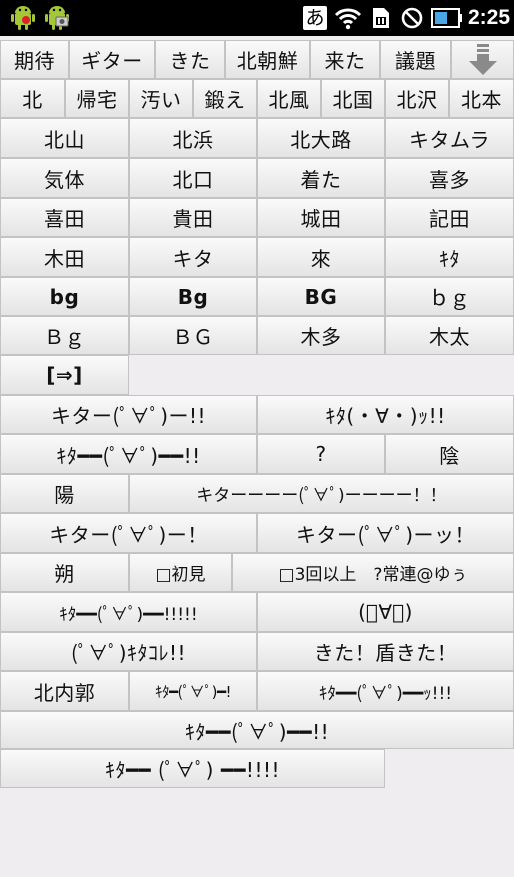  I want to click on candidate-key: (ﾟ∀ﾟ), so click(385, 612).